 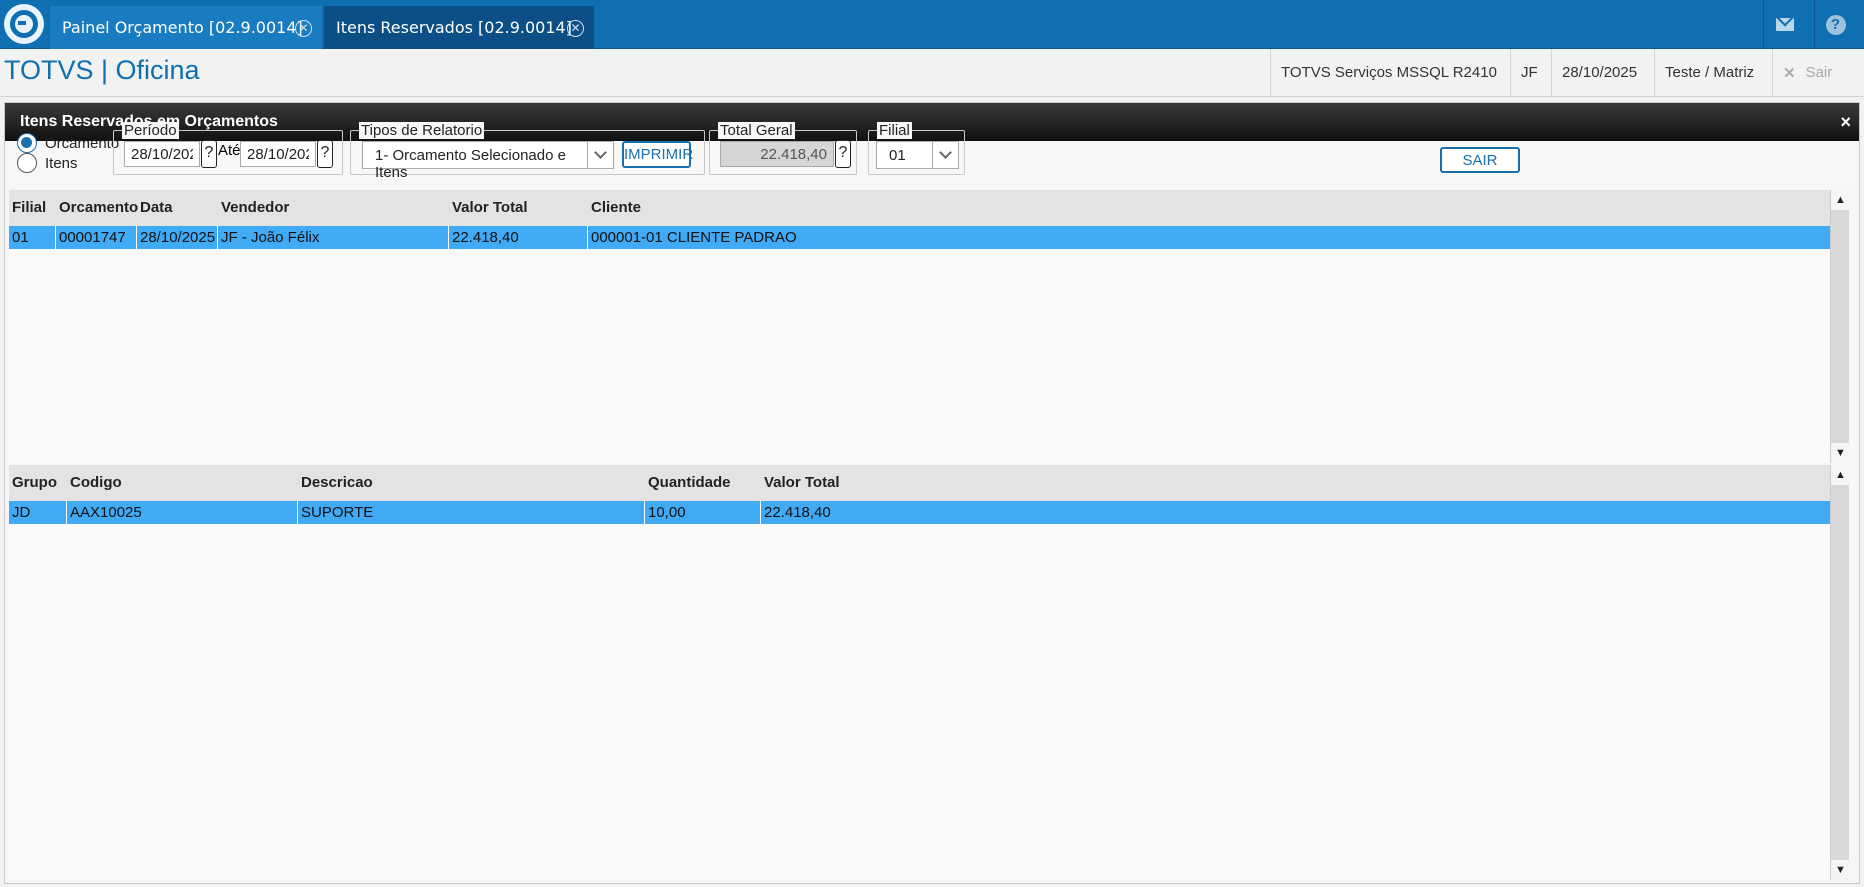 What do you see at coordinates (333, 208) in the screenshot?
I see `col-vendedor: Vendedor` at bounding box center [333, 208].